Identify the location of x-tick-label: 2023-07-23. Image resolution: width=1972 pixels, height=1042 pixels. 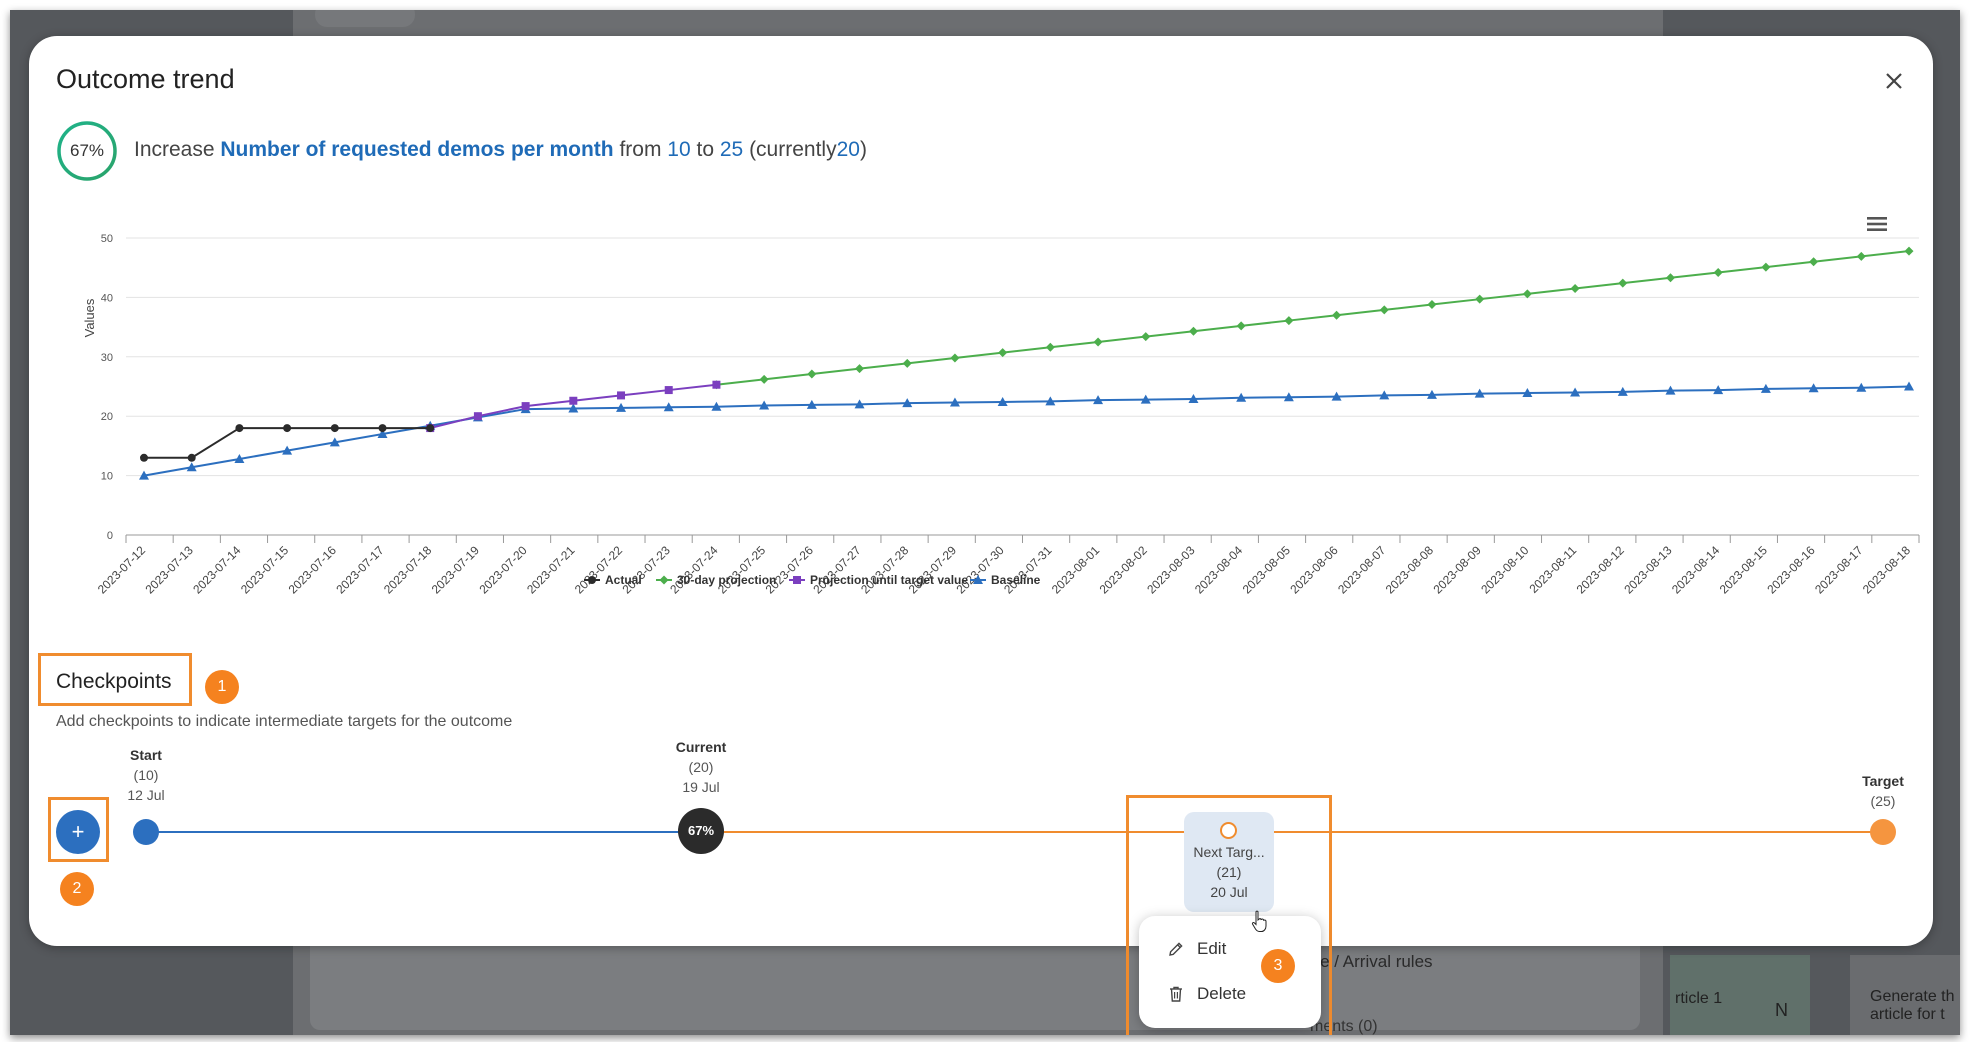
(647, 570).